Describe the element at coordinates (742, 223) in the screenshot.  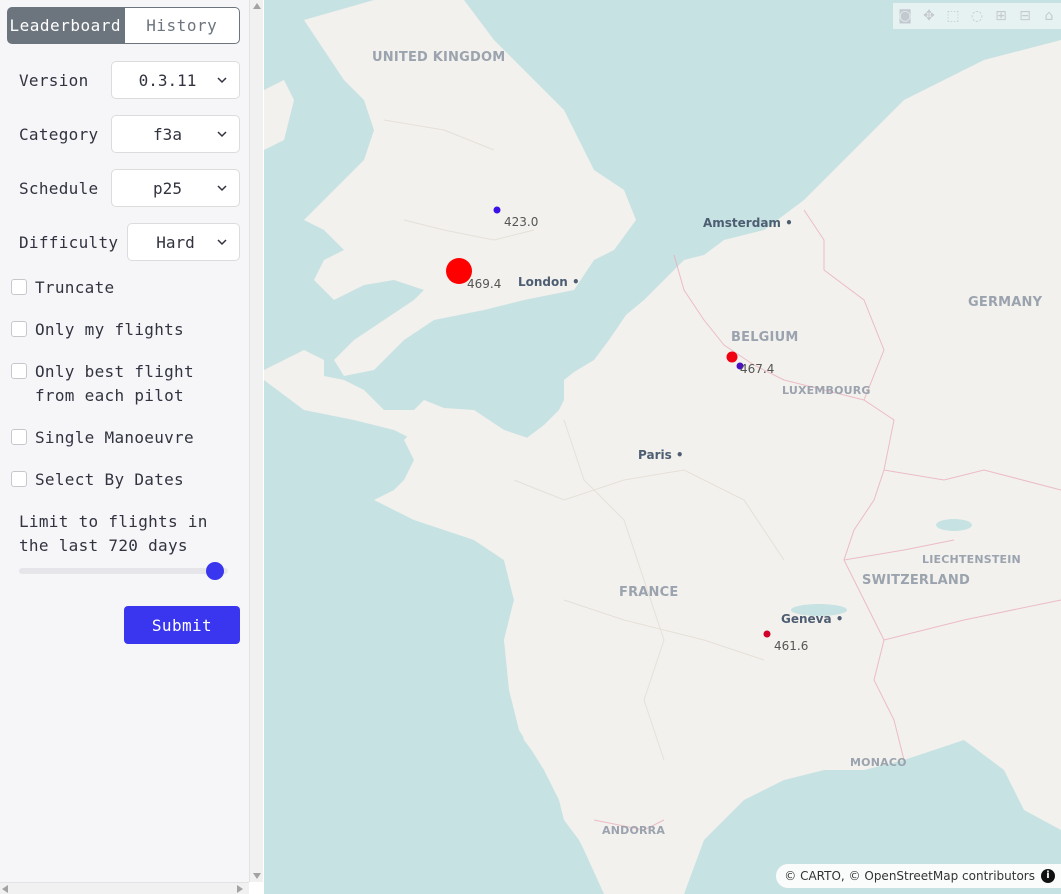
I see `amsterdam-text: Amsterdam` at that location.